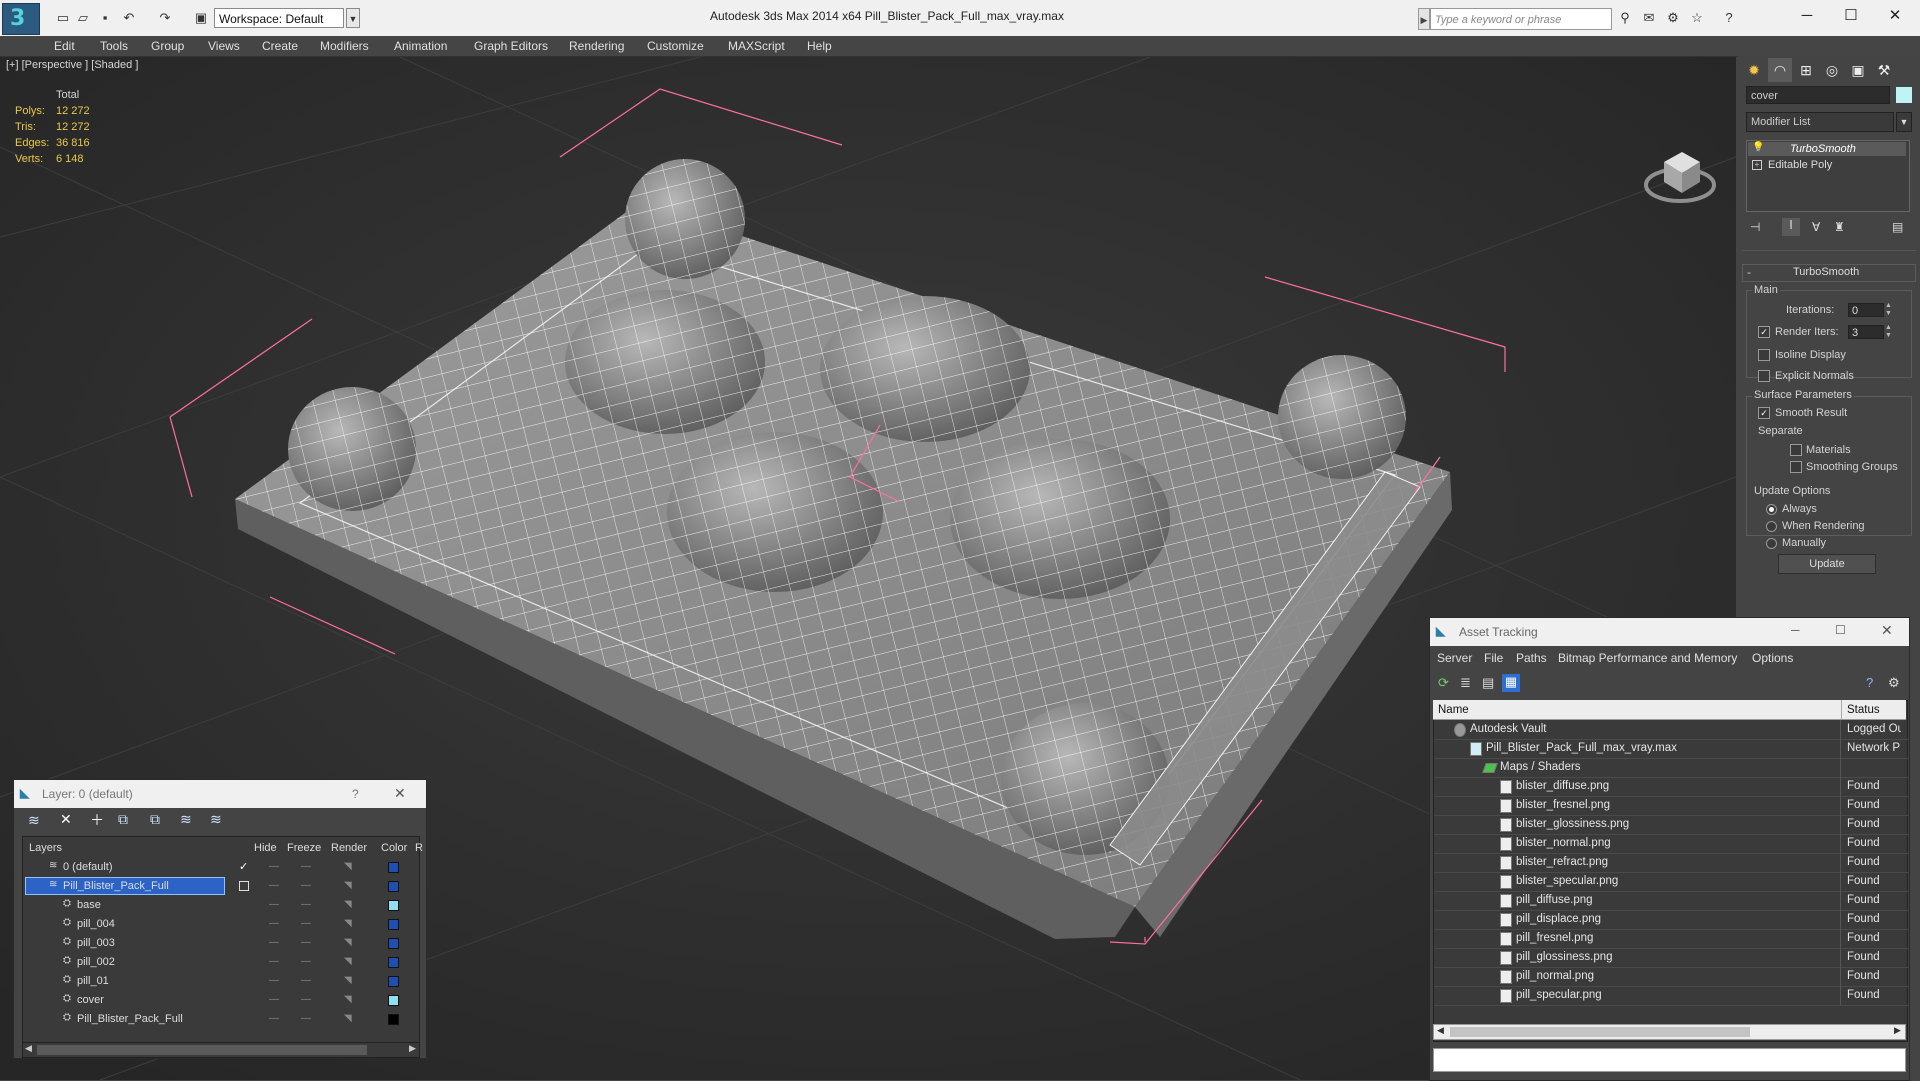 This screenshot has height=1081, width=1920. What do you see at coordinates (64, 46) in the screenshot?
I see `menu-edit: Edit` at bounding box center [64, 46].